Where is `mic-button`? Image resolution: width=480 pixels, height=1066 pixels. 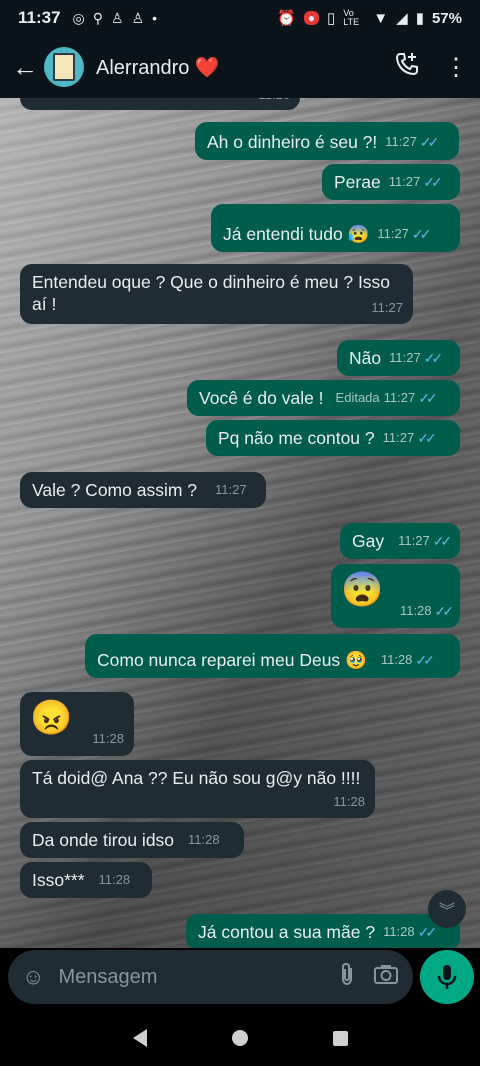 mic-button is located at coordinates (447, 977).